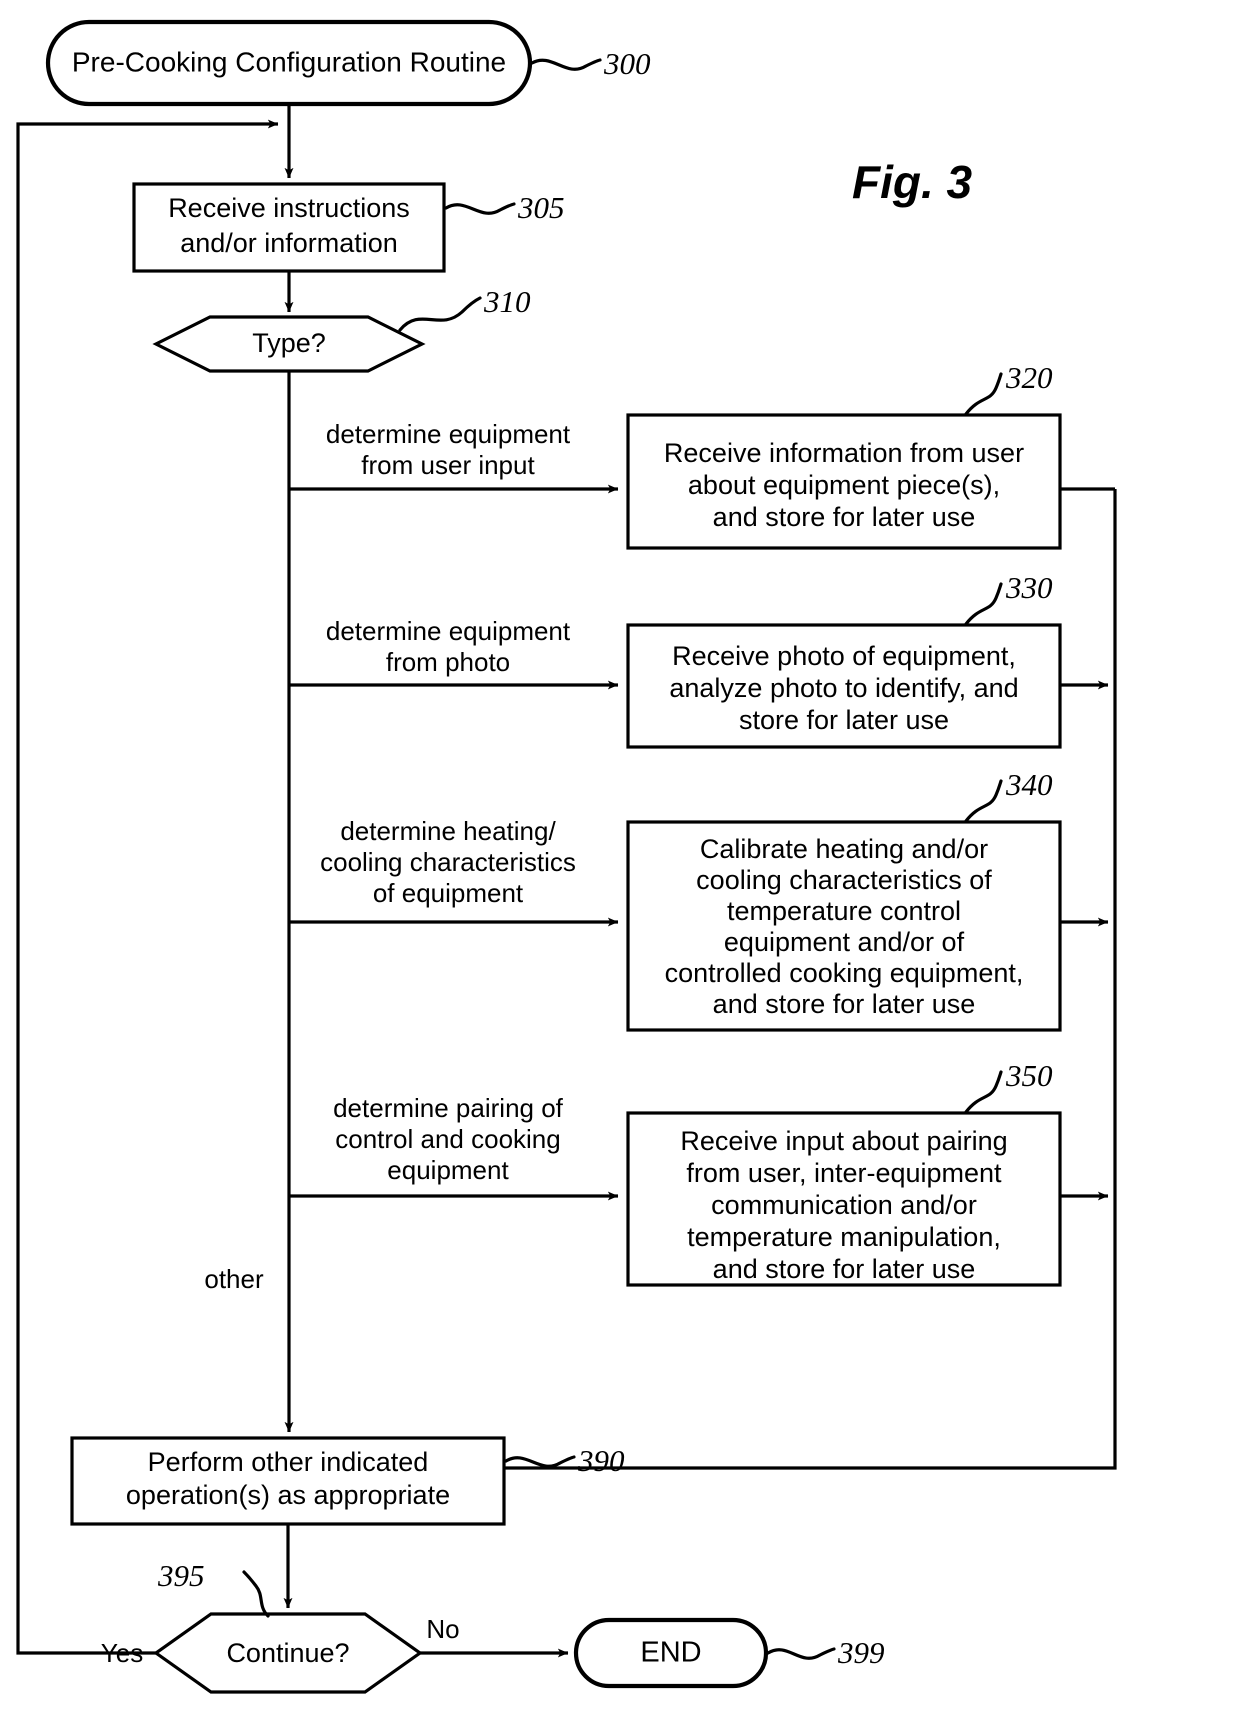 The width and height of the screenshot is (1240, 1734). Describe the element at coordinates (670, 1653) in the screenshot. I see `end-terminator-label: END` at that location.